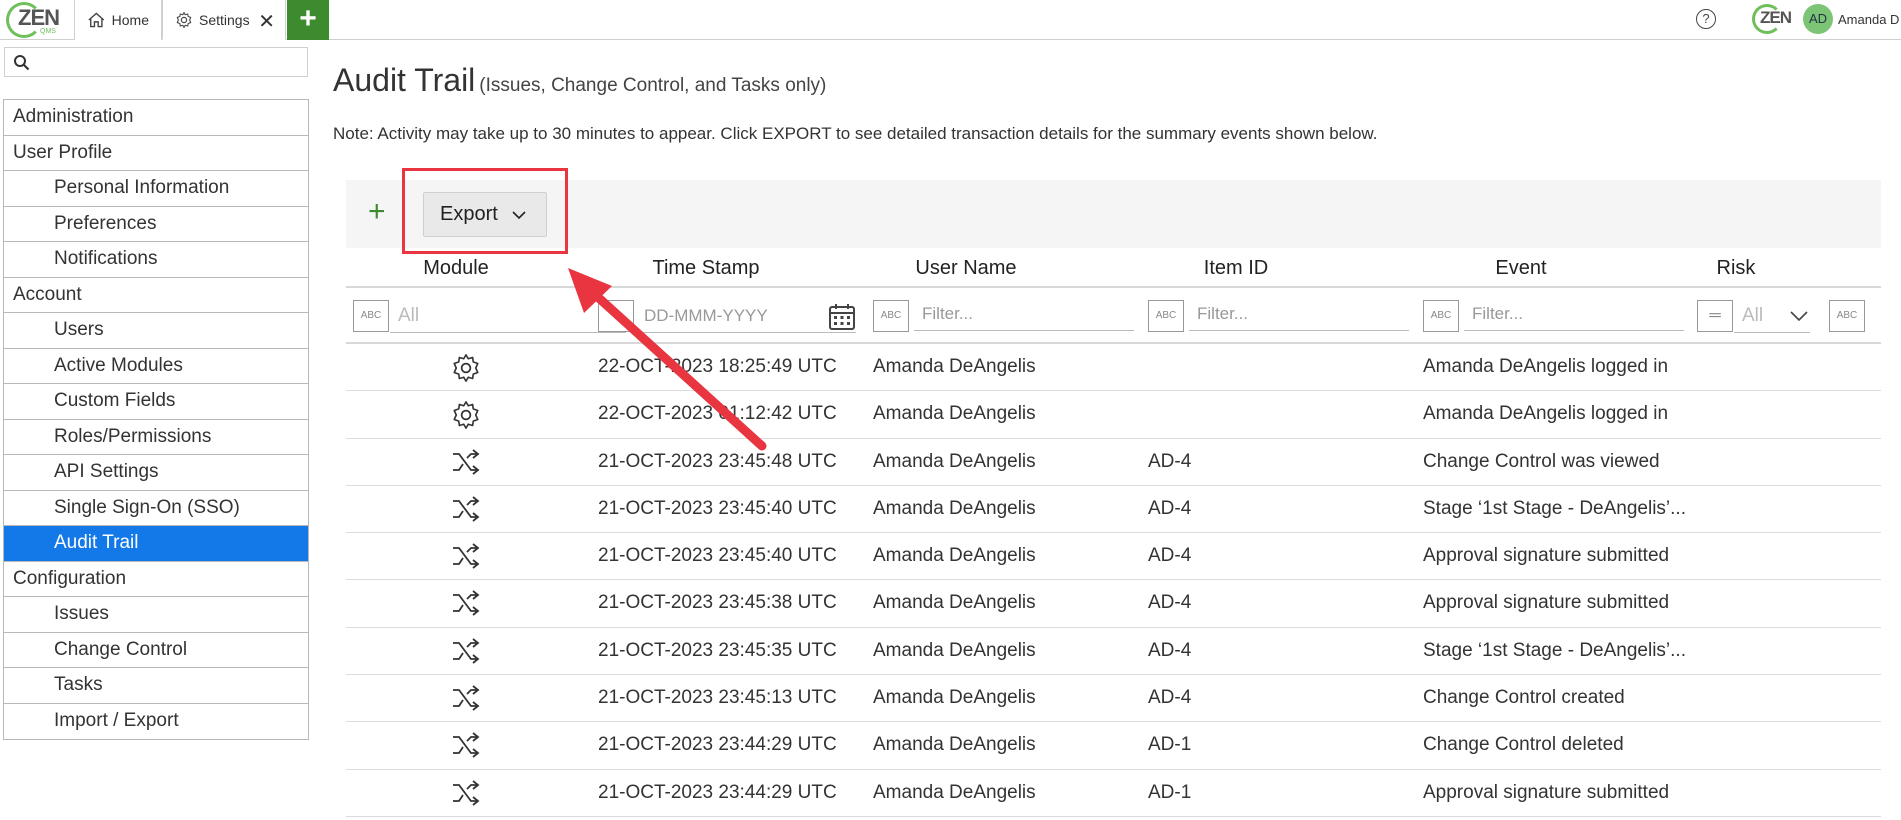 This screenshot has width=1901, height=820. I want to click on user-name: Amanda D, so click(1868, 19).